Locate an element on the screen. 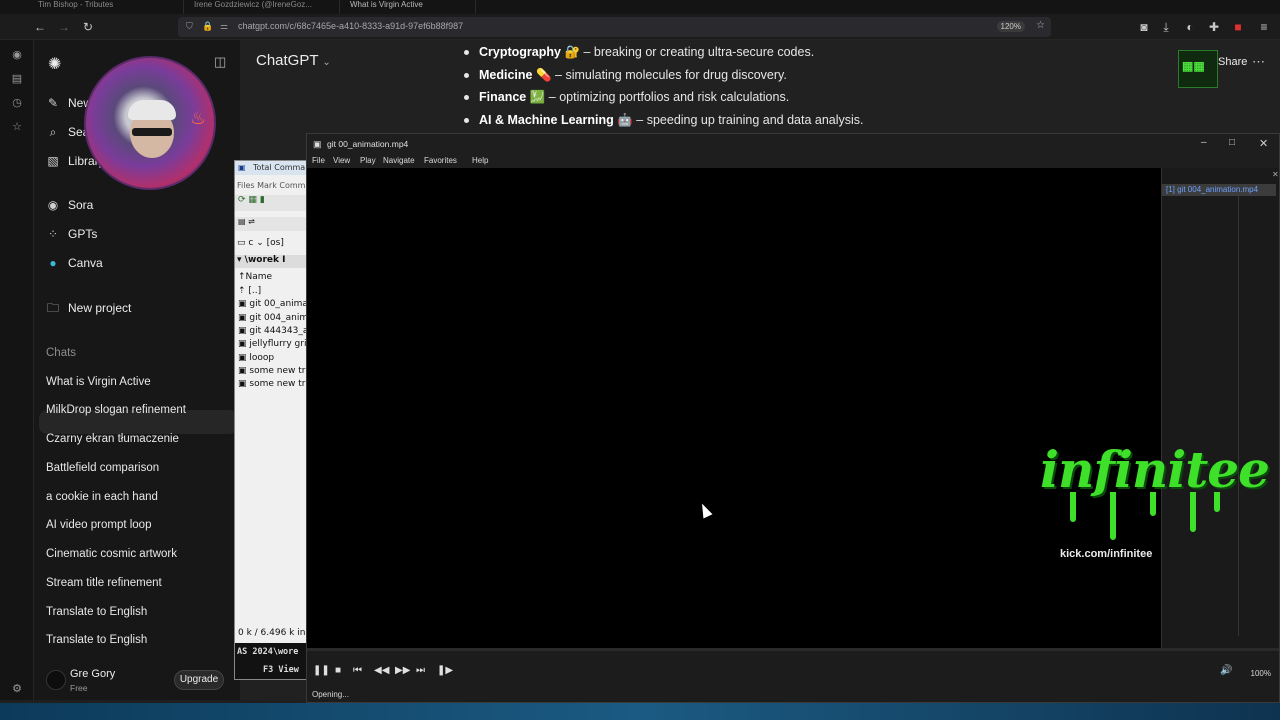  nav-canva: ● Canva is located at coordinates (74, 263).